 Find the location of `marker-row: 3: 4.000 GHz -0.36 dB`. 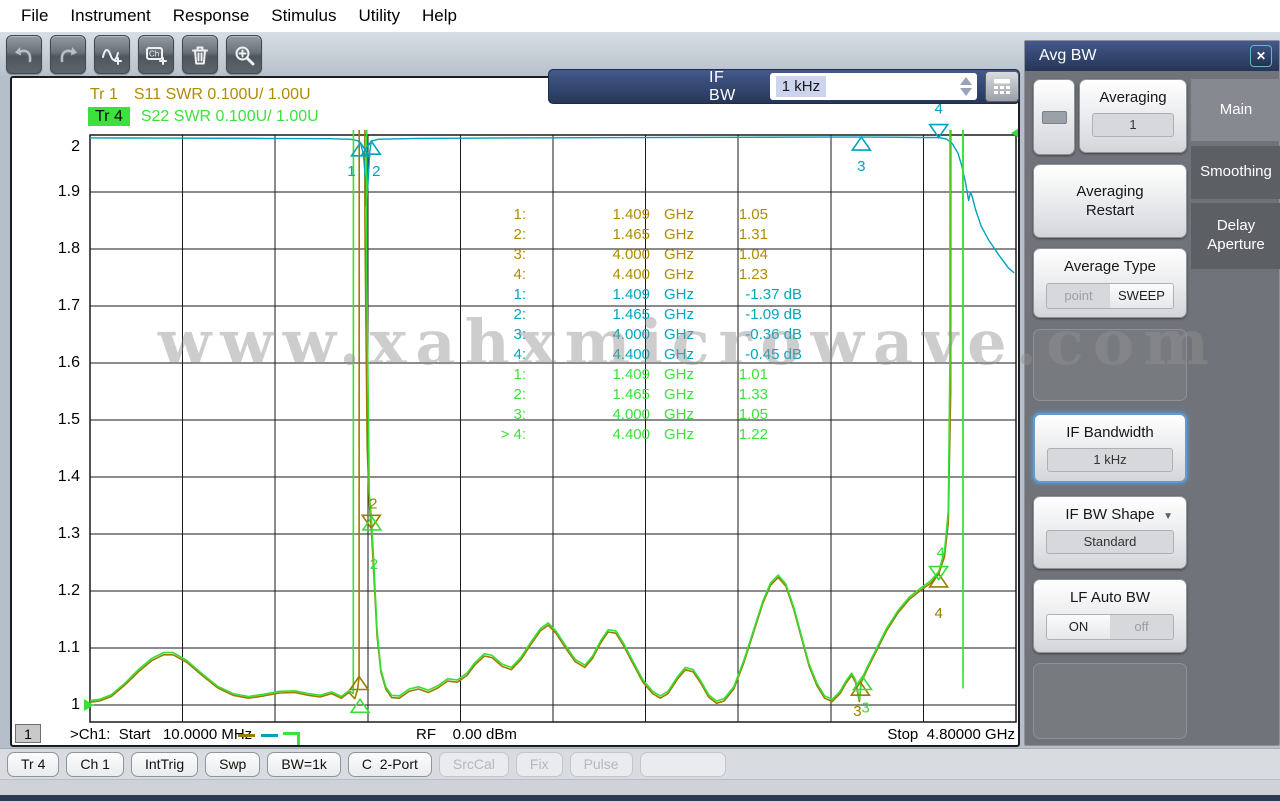

marker-row: 3: 4.000 GHz -0.36 dB is located at coordinates (657, 334).